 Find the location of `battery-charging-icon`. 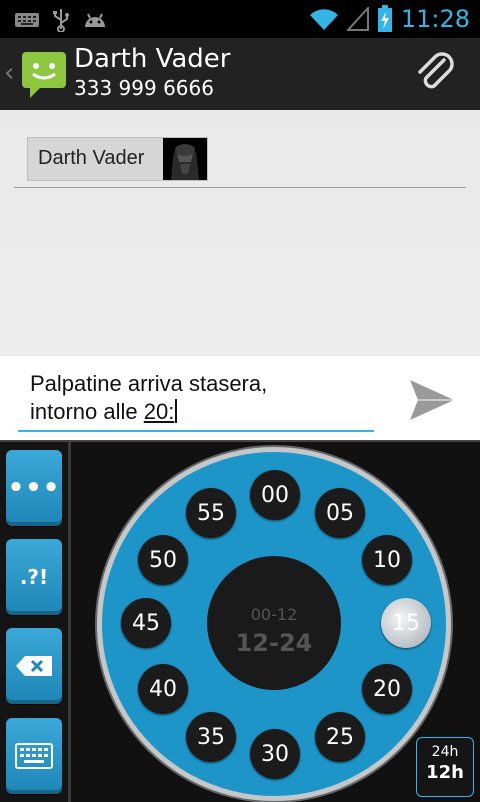

battery-charging-icon is located at coordinates (384, 18).